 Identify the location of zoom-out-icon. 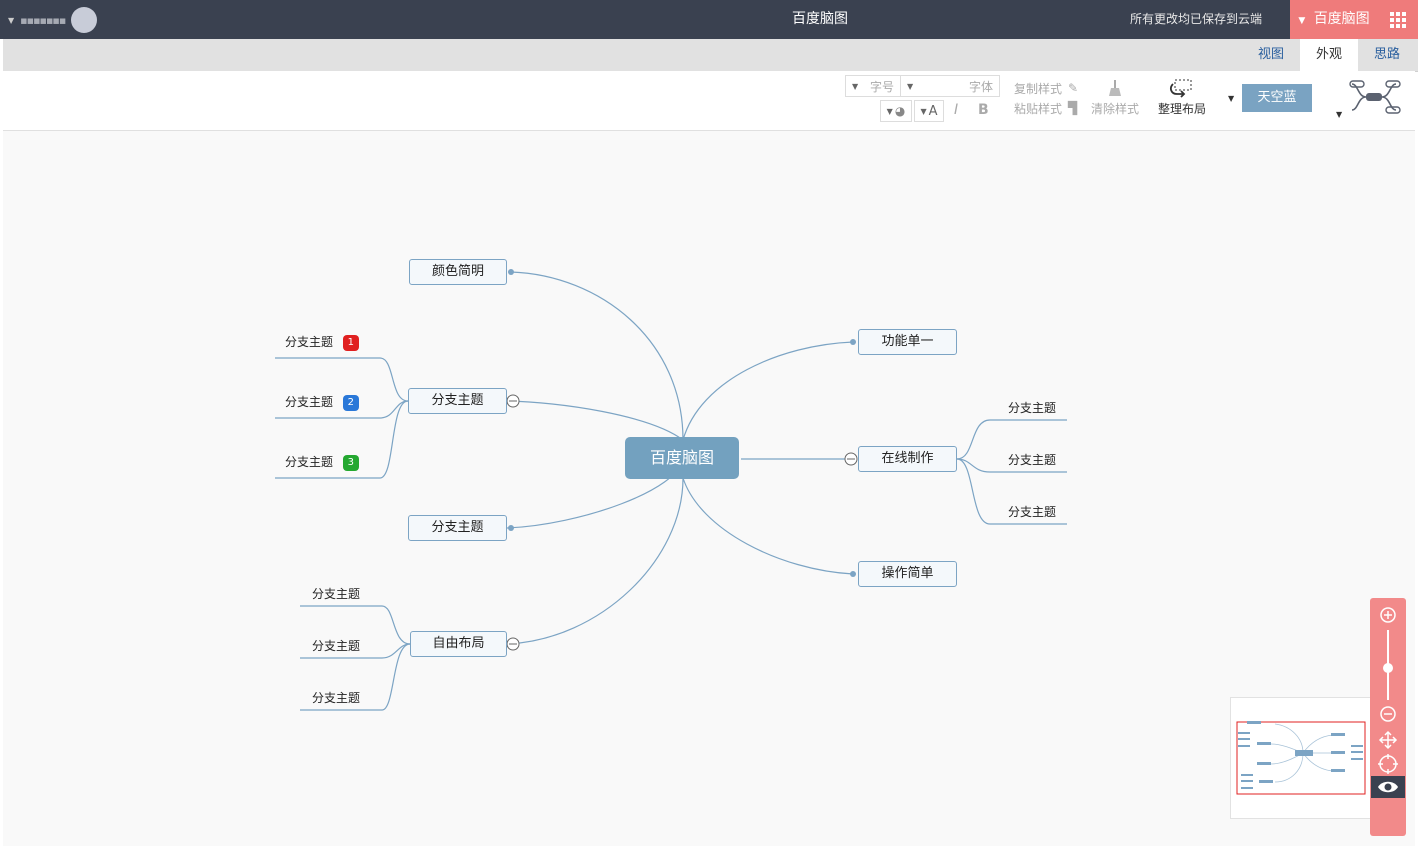
(1388, 714).